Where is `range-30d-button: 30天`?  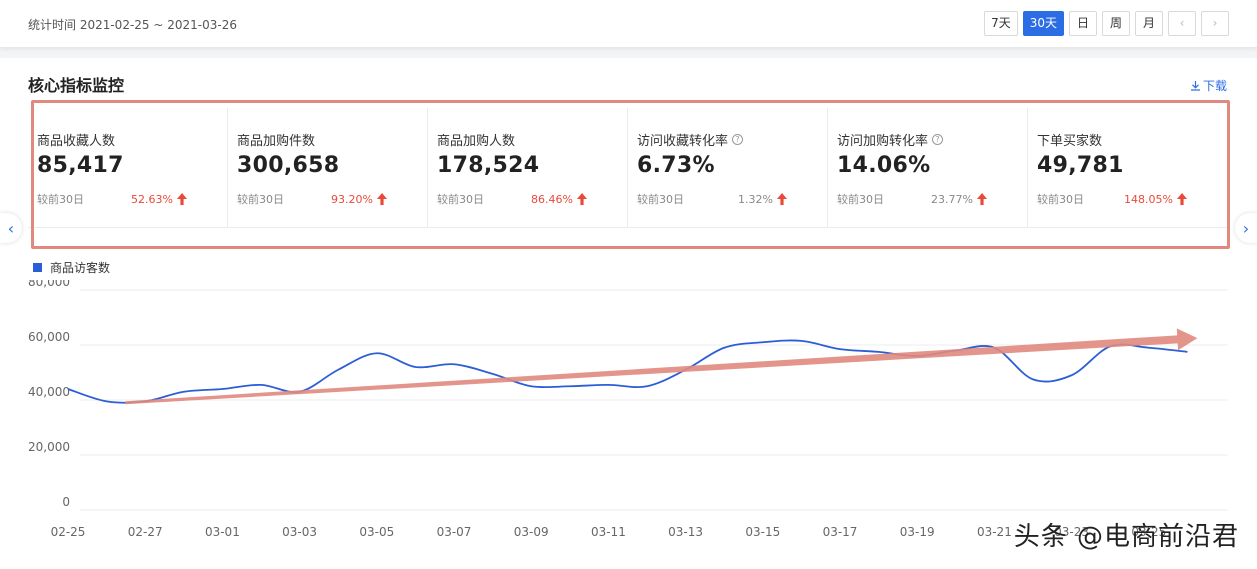
range-30d-button: 30天 is located at coordinates (1043, 23).